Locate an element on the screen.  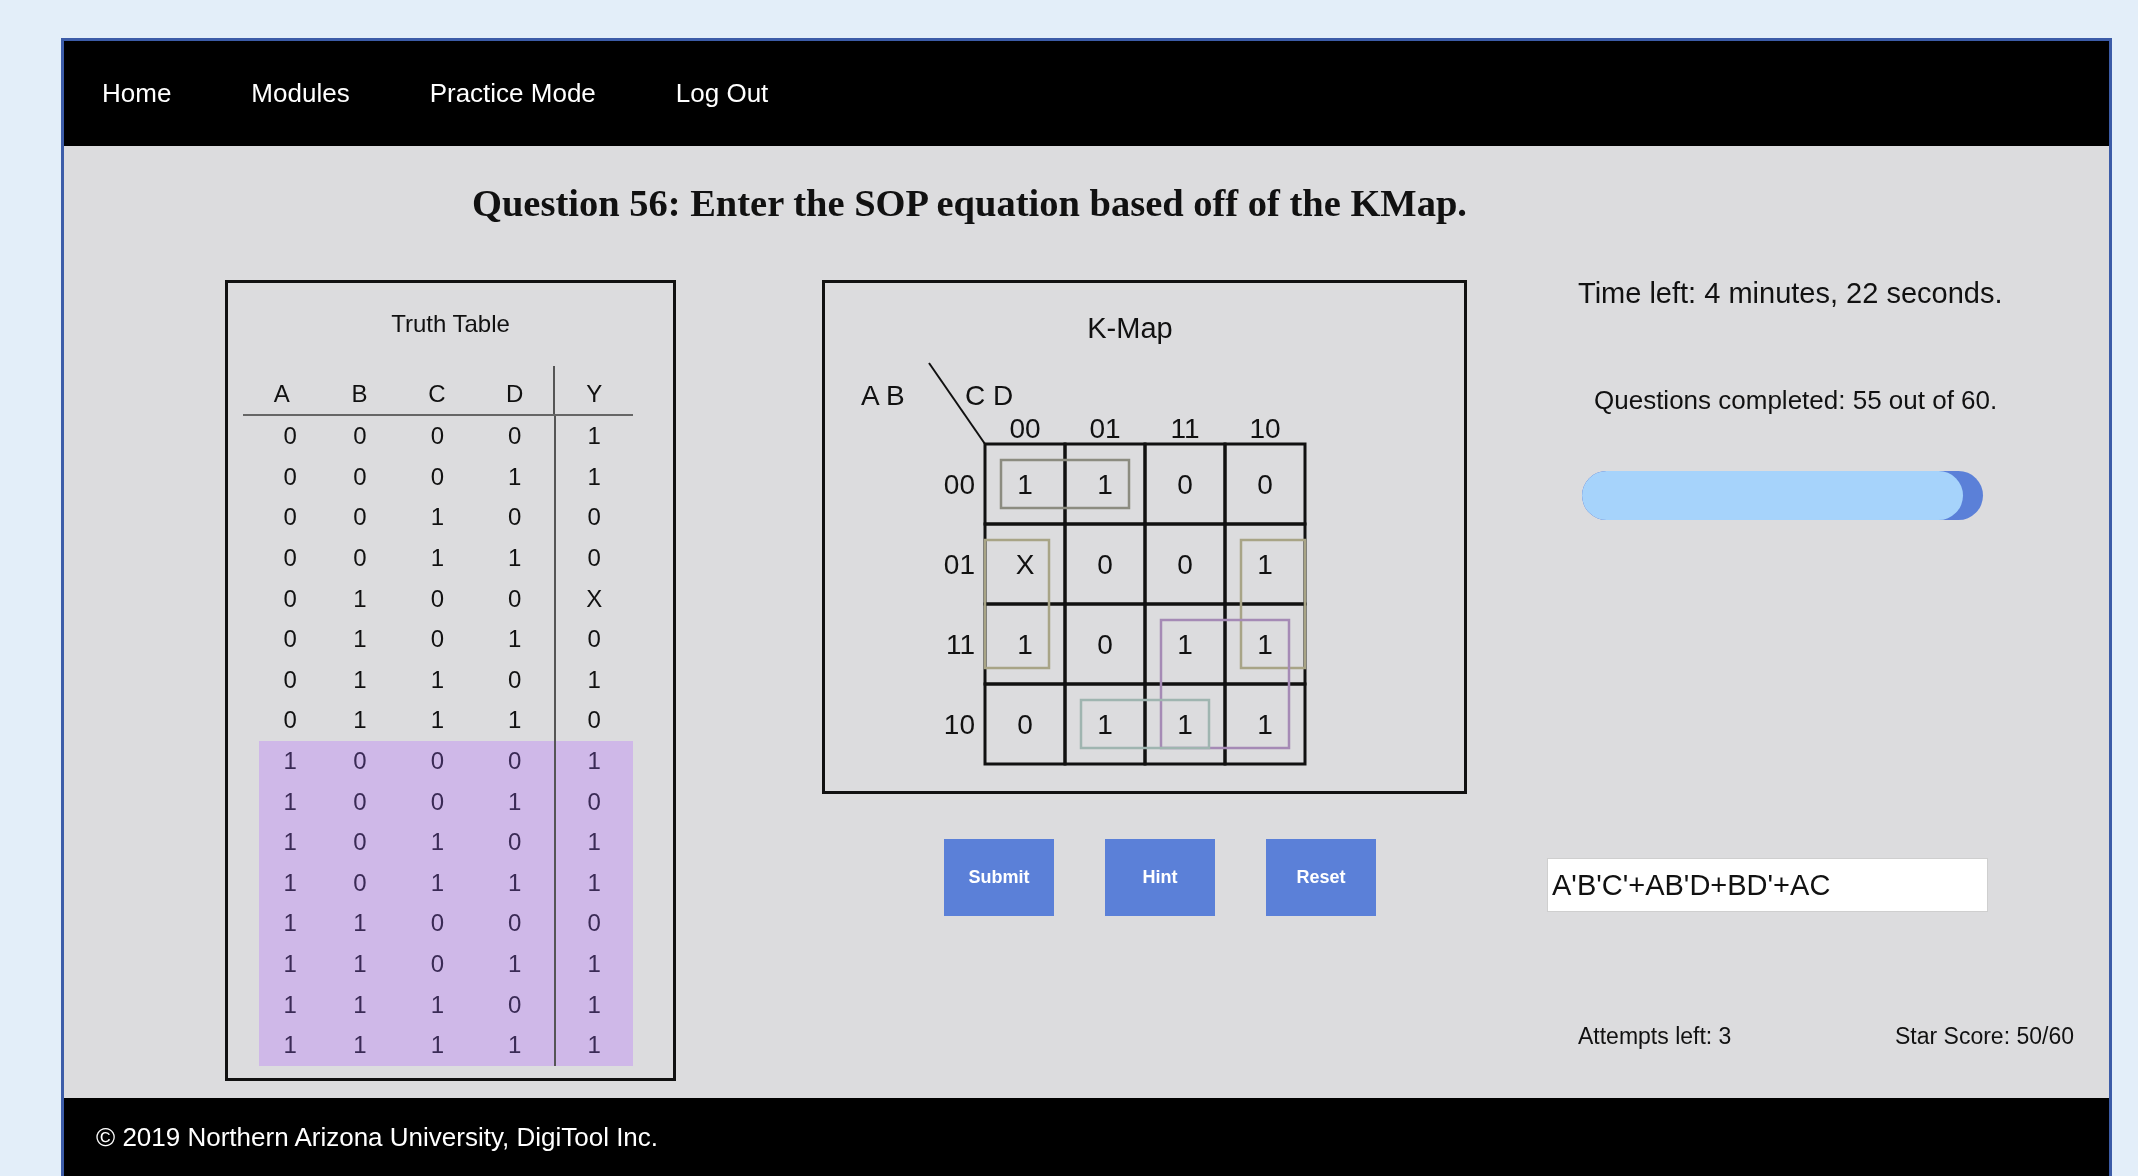
column-header: D is located at coordinates (514, 394).